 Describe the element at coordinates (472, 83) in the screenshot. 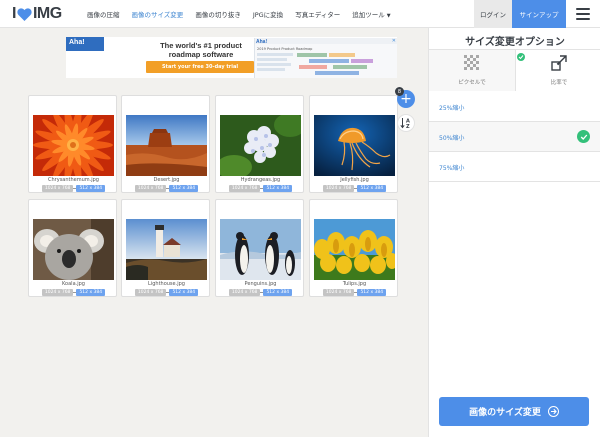

I see `tab-by-pixels-label: ピクセルで` at that location.